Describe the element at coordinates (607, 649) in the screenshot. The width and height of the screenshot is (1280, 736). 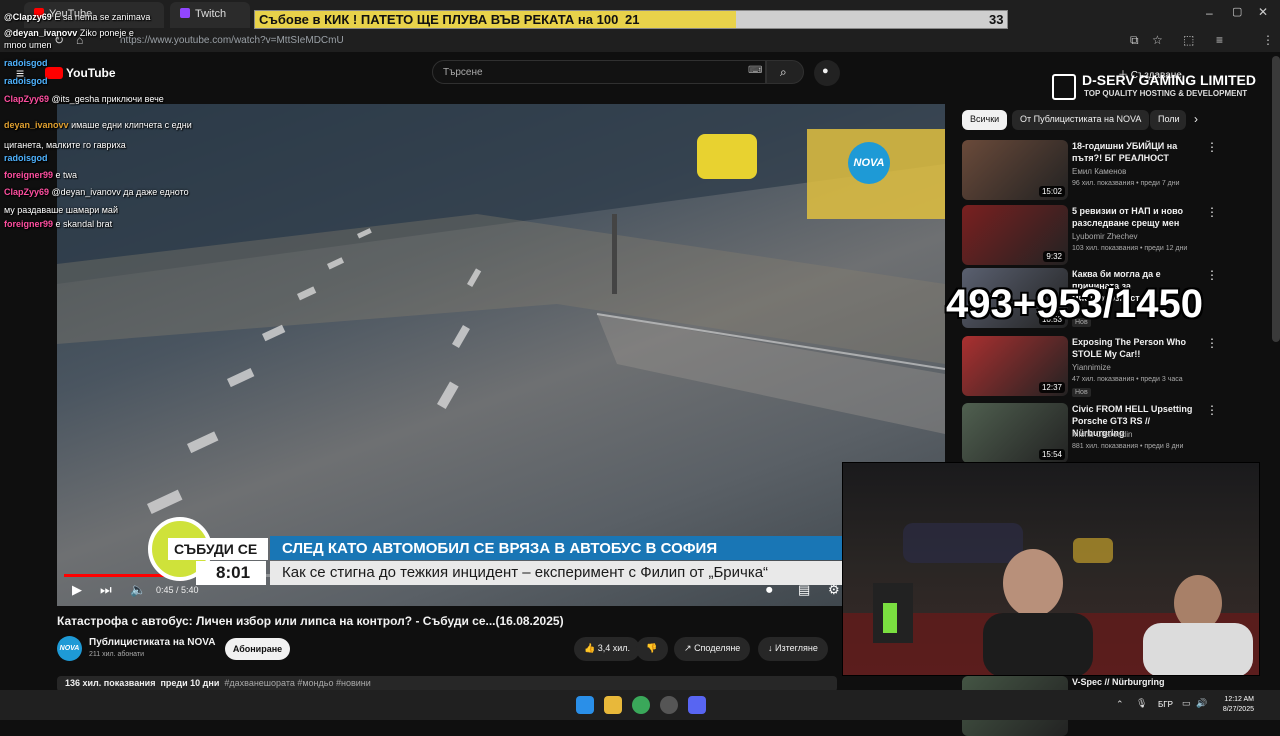
I see `like-button: 👍 3,4 хил.` at that location.